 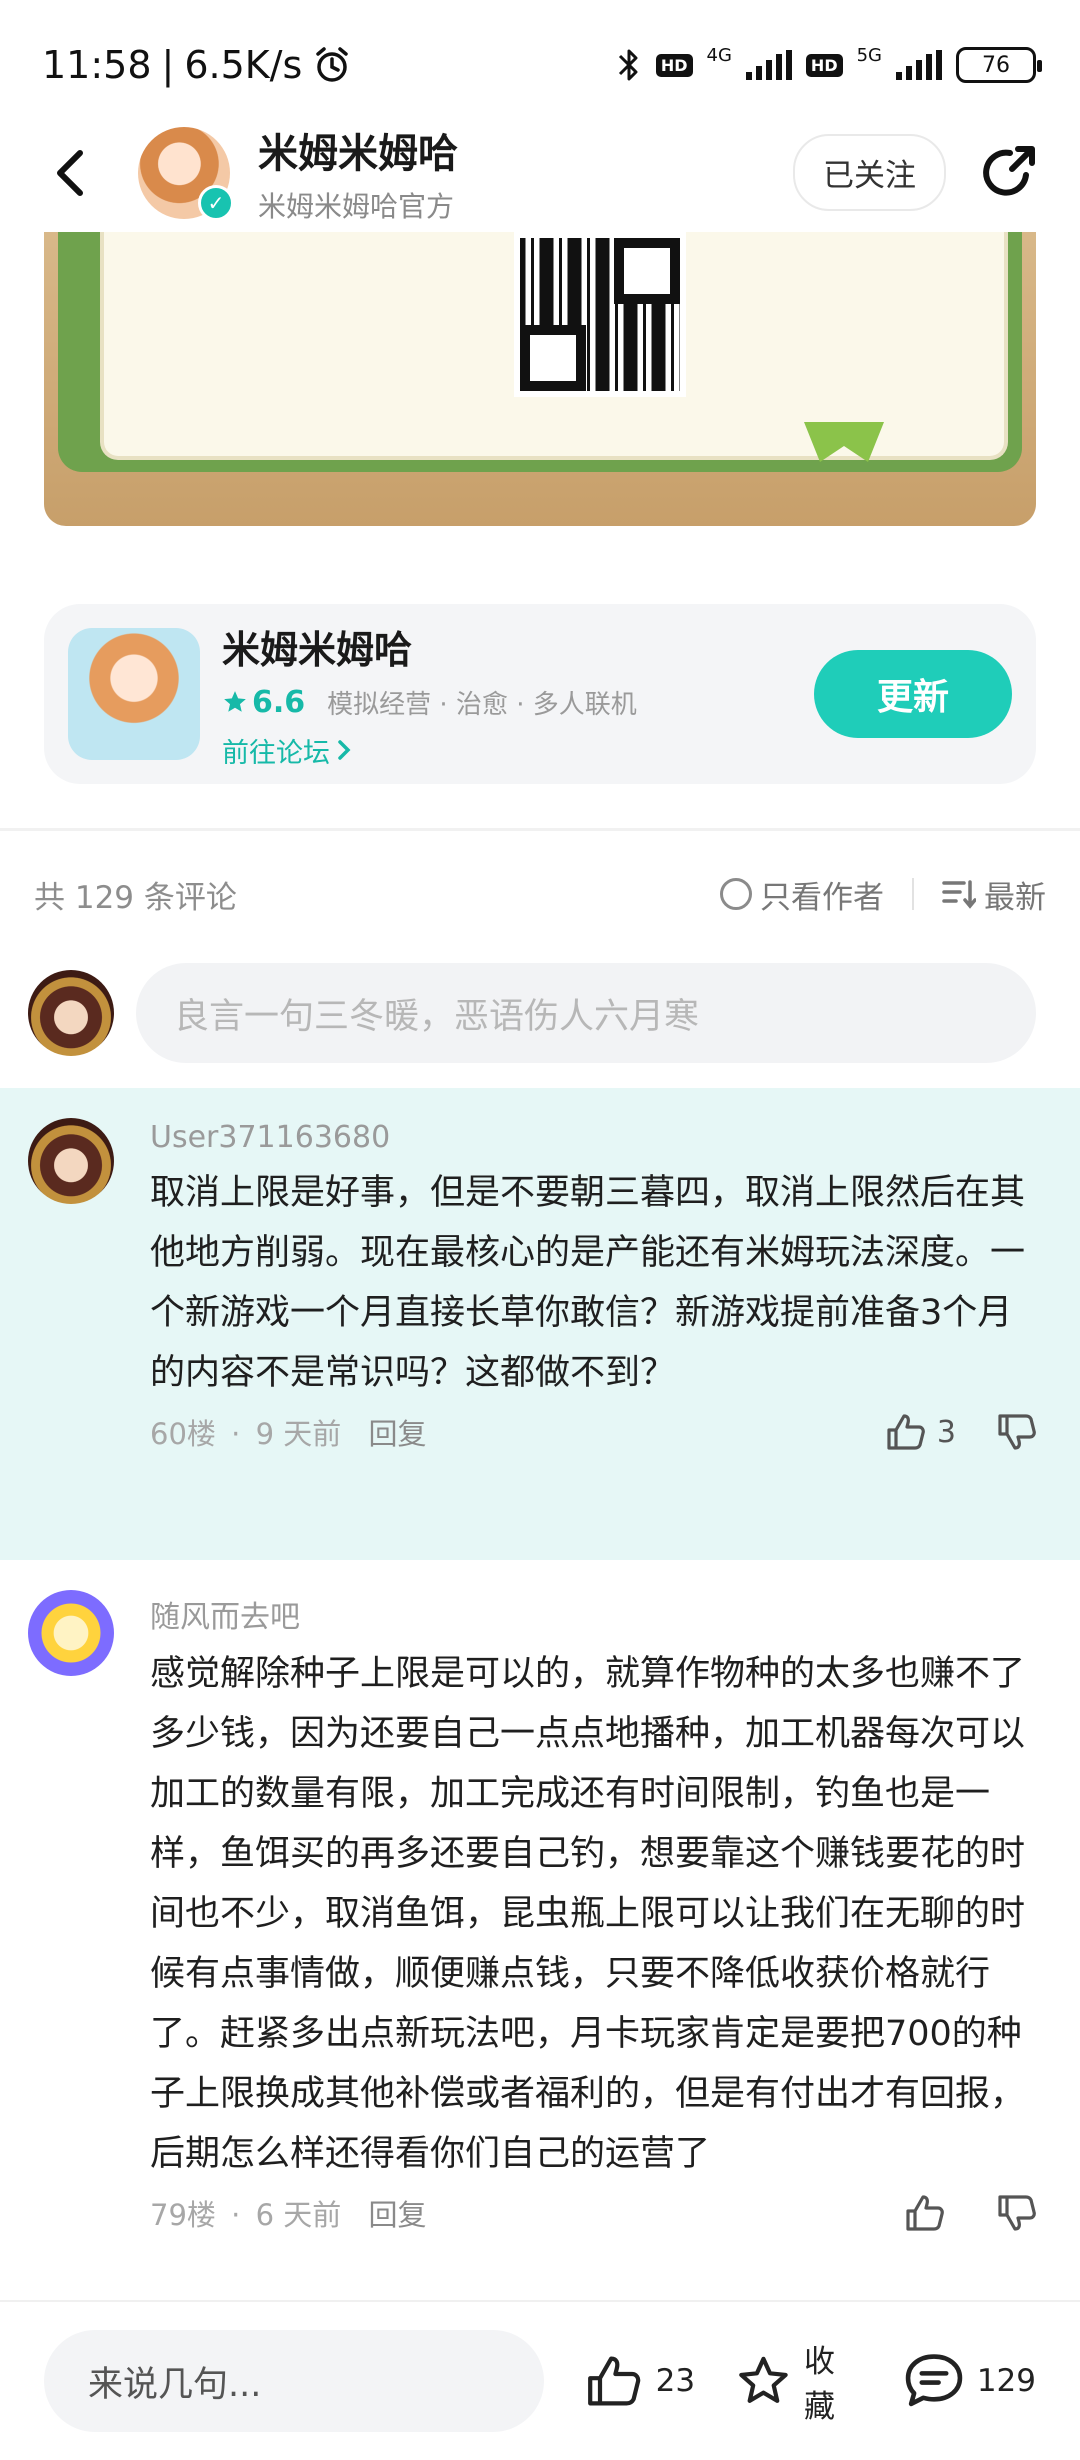 I want to click on app-card: 米姆米姆哈 6.6 模拟经营 · 治愈 · 多人联机 前往论坛 更新, so click(x=540, y=694).